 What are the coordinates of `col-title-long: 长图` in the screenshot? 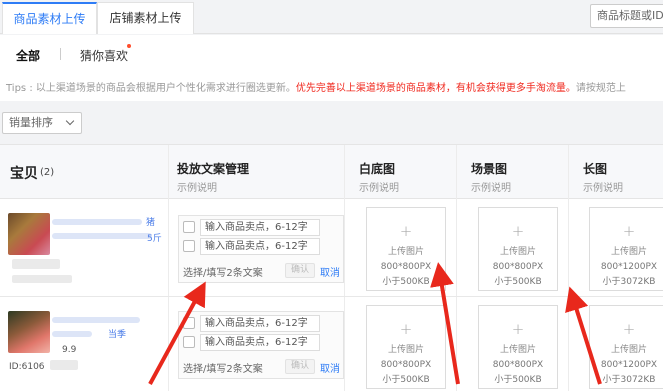 It's located at (595, 169).